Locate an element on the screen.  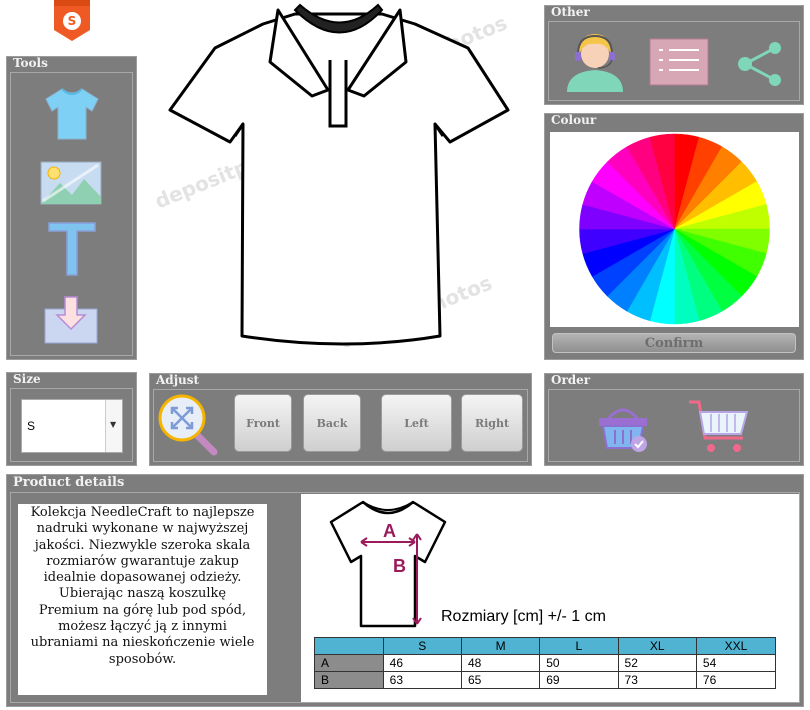
colour-wheel-area is located at coordinates (674, 229).